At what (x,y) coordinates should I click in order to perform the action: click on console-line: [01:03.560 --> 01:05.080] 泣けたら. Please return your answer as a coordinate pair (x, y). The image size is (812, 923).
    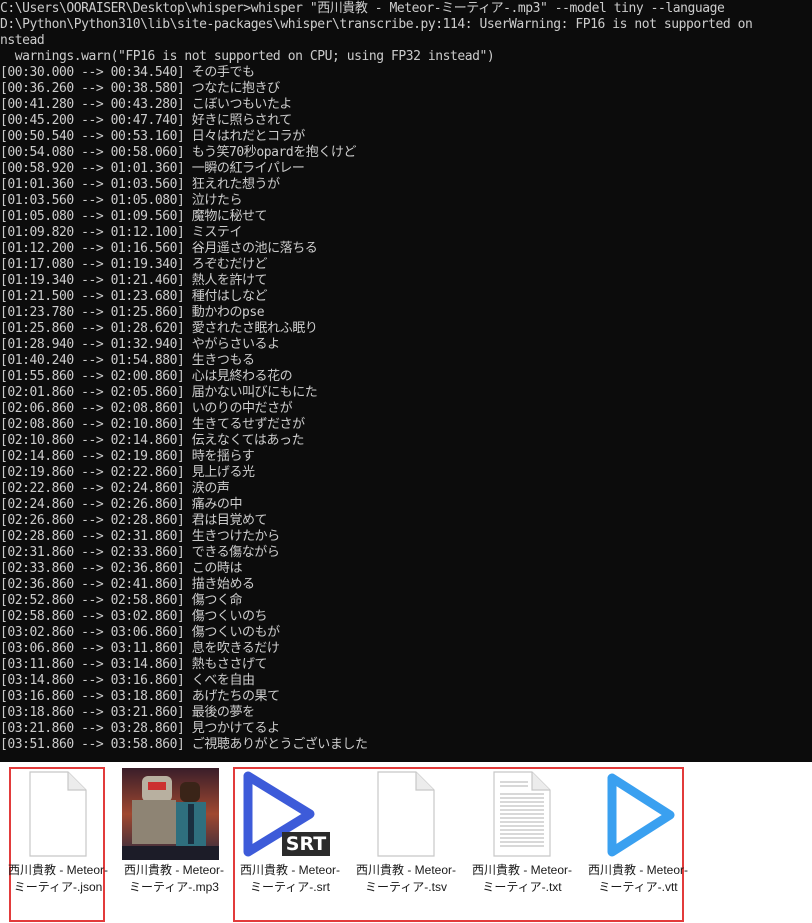
    Looking at the image, I should click on (121, 200).